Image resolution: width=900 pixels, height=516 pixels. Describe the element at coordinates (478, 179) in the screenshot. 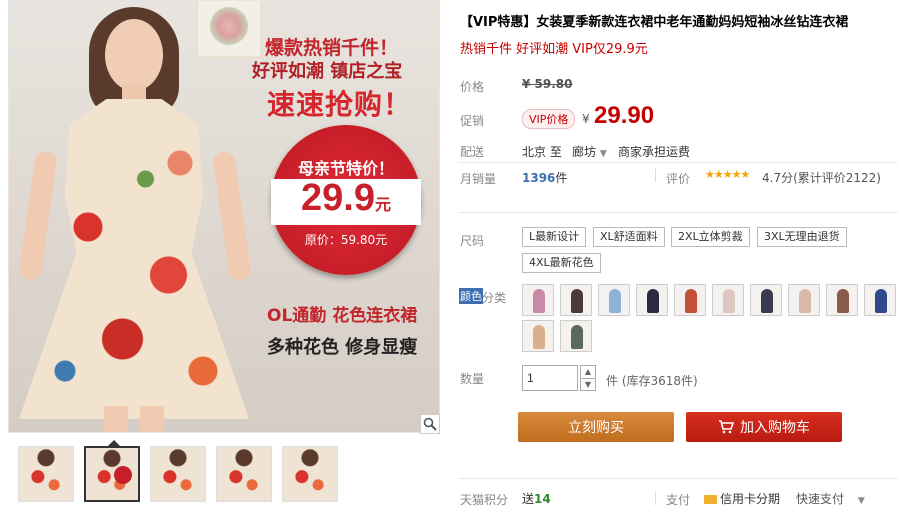

I see `sales-label: 月销量` at that location.